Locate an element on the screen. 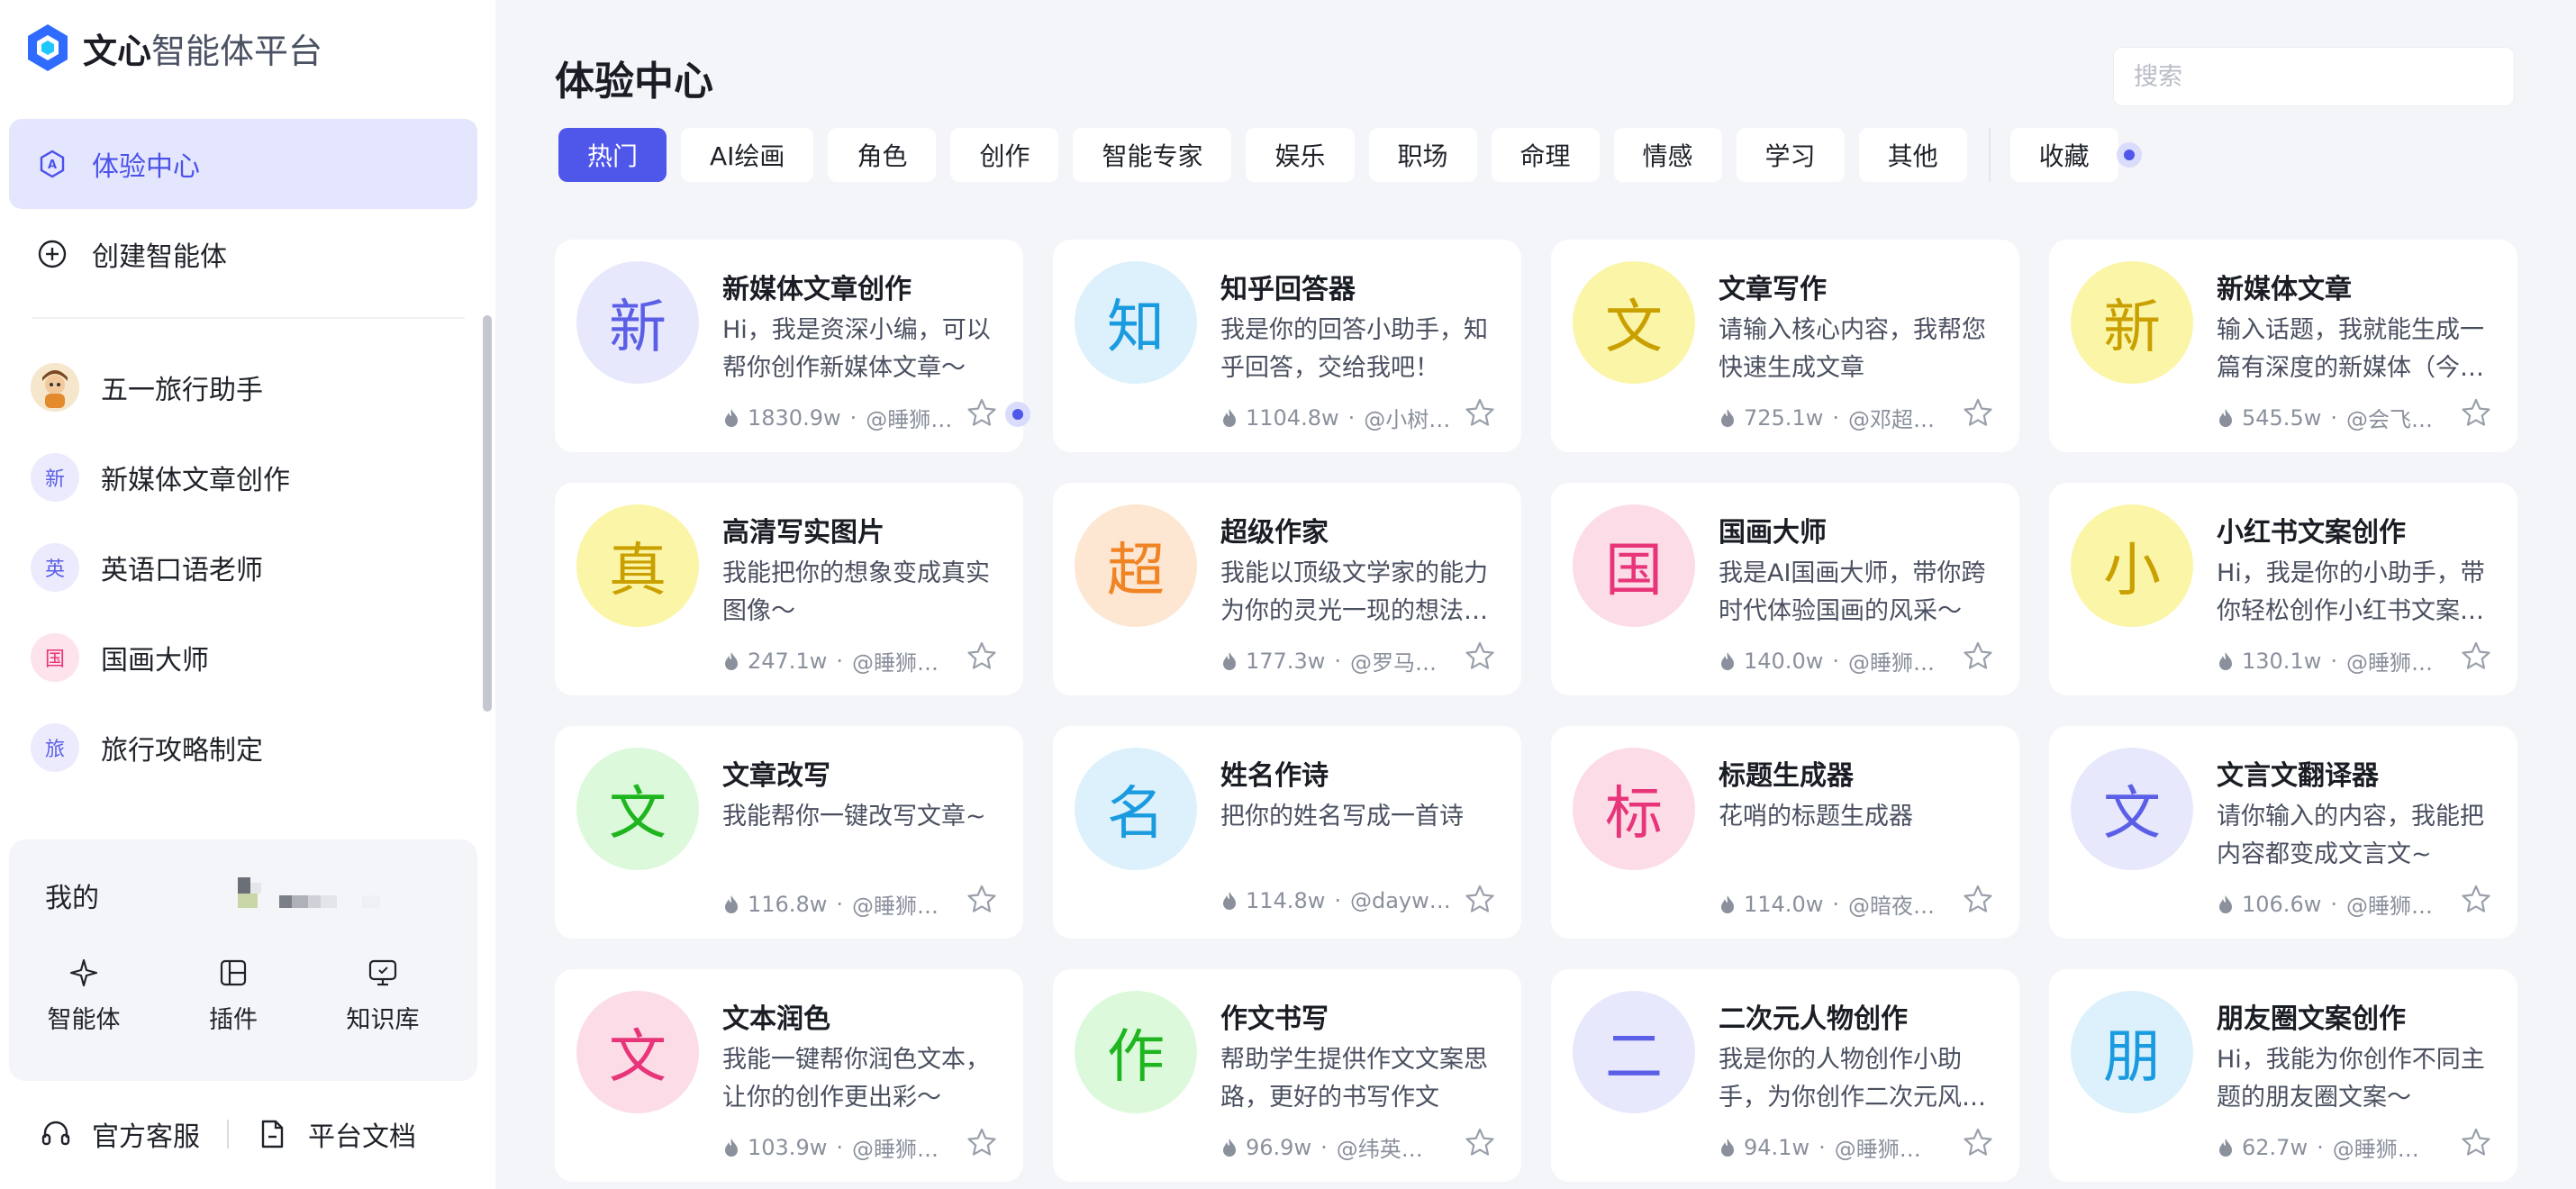  mine-plugins-button: 插件 is located at coordinates (234, 995).